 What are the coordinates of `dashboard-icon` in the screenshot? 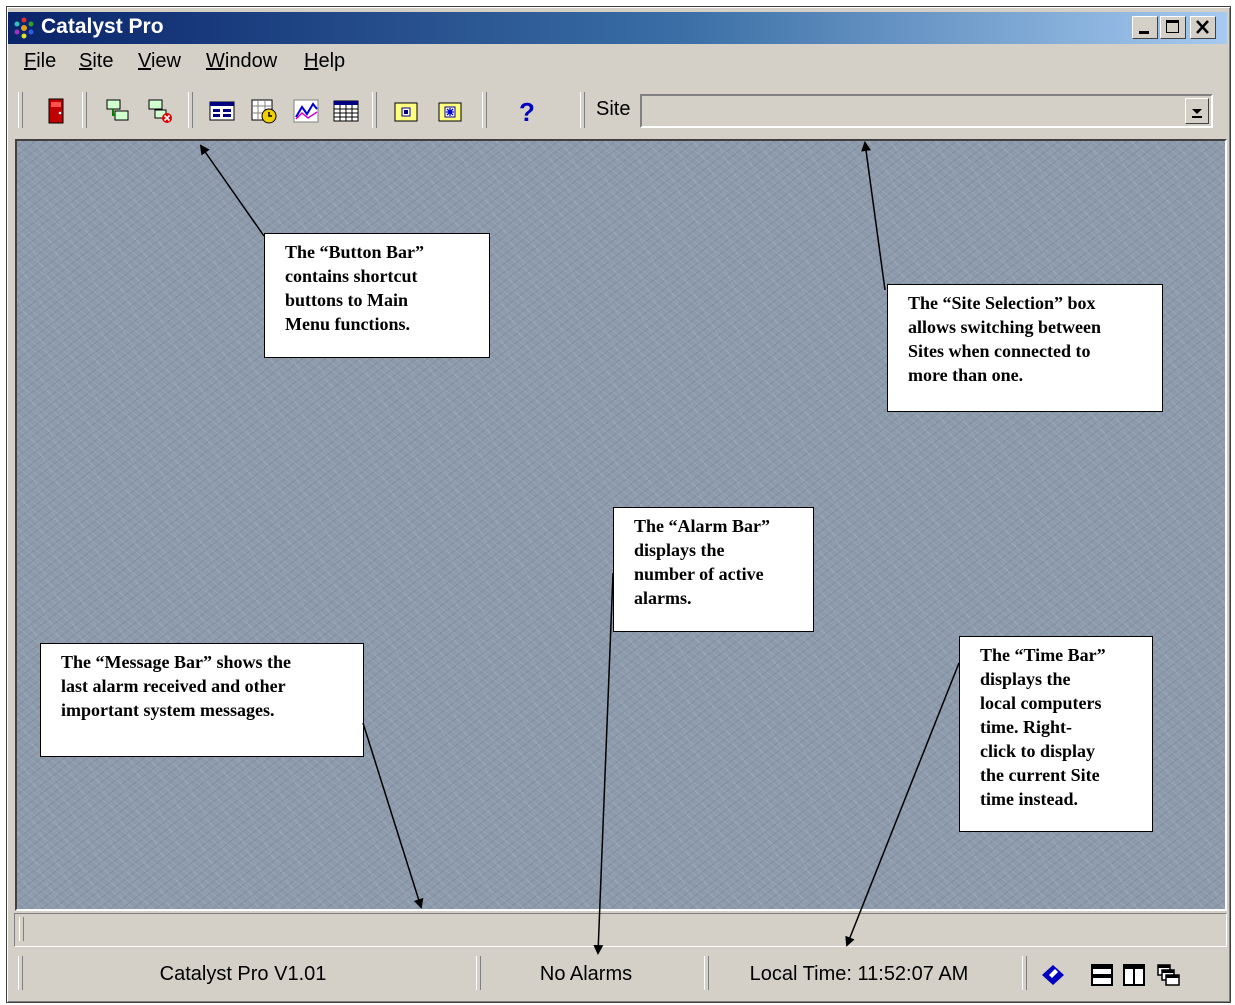 It's located at (222, 111).